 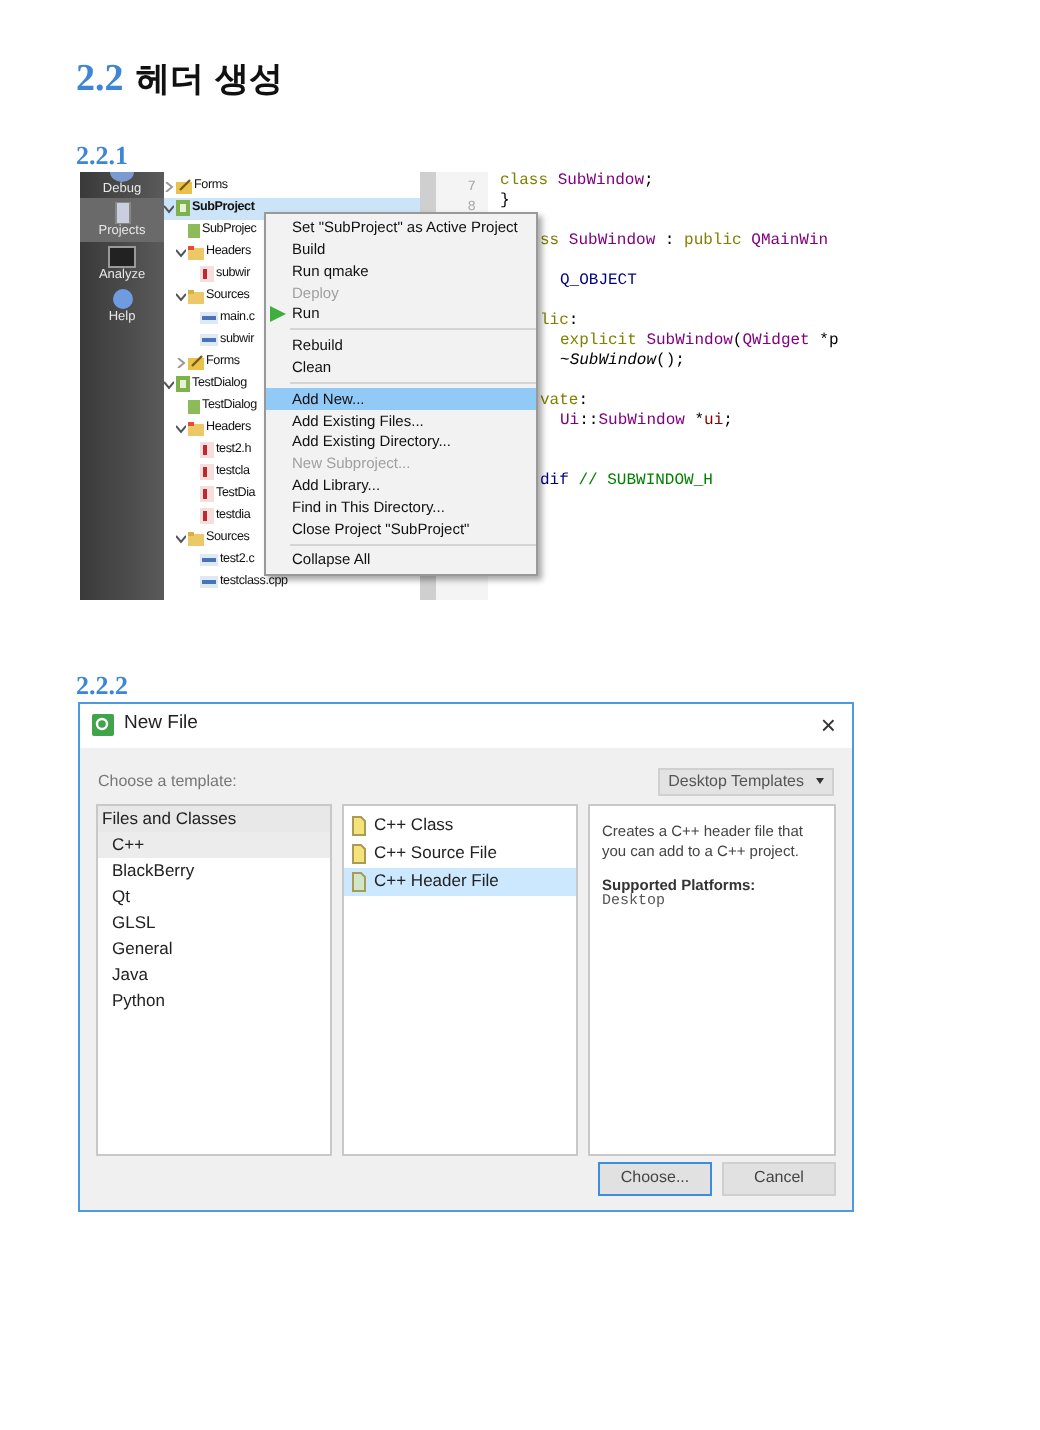 I want to click on code-line: dif // SUBWINDOW_H, so click(x=626, y=481).